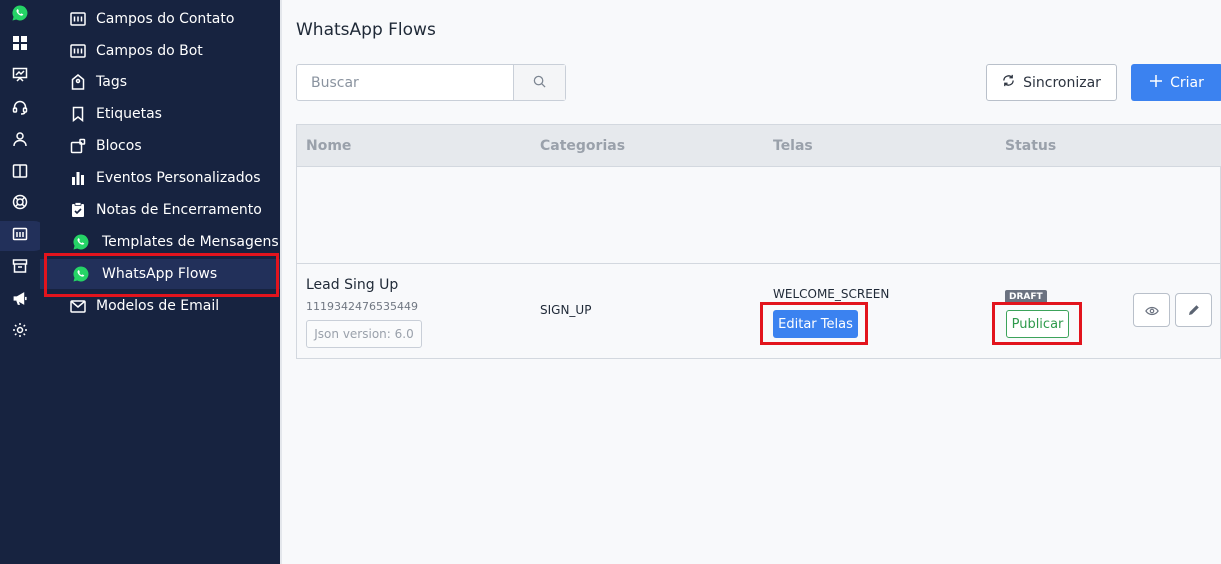 The height and width of the screenshot is (564, 1221). I want to click on tag-icon, so click(78, 82).